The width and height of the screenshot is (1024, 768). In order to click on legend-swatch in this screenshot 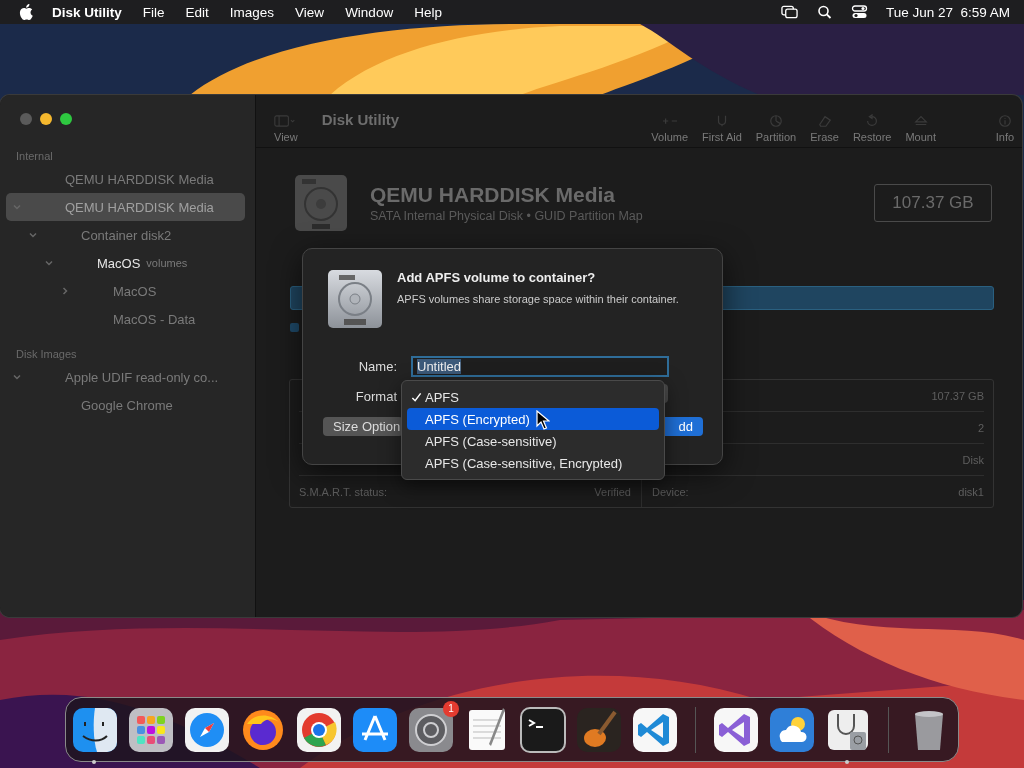, I will do `click(294, 327)`.